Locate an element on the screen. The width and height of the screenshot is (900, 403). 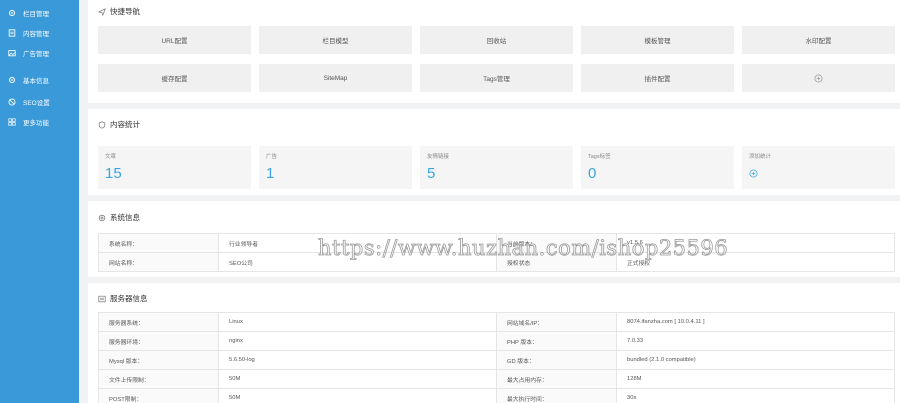
table-cell-value: SEO公司 is located at coordinates (357, 262).